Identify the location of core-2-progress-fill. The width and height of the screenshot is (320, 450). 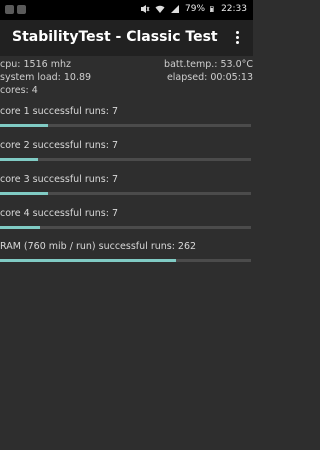
(19, 159).